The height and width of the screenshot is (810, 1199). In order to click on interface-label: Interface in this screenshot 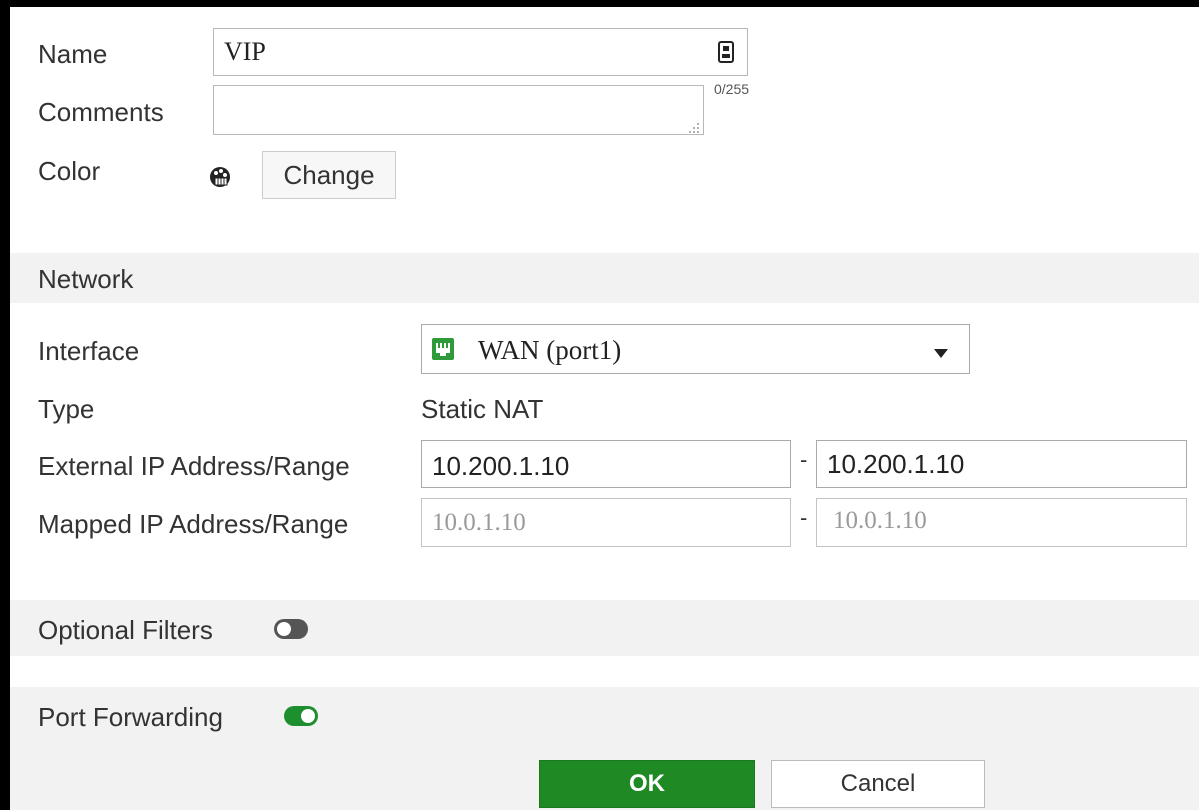, I will do `click(89, 351)`.